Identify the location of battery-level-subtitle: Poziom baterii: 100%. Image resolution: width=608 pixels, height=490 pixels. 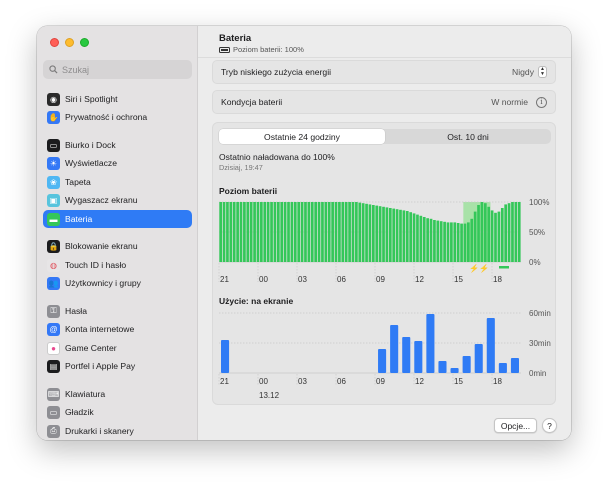
(261, 49).